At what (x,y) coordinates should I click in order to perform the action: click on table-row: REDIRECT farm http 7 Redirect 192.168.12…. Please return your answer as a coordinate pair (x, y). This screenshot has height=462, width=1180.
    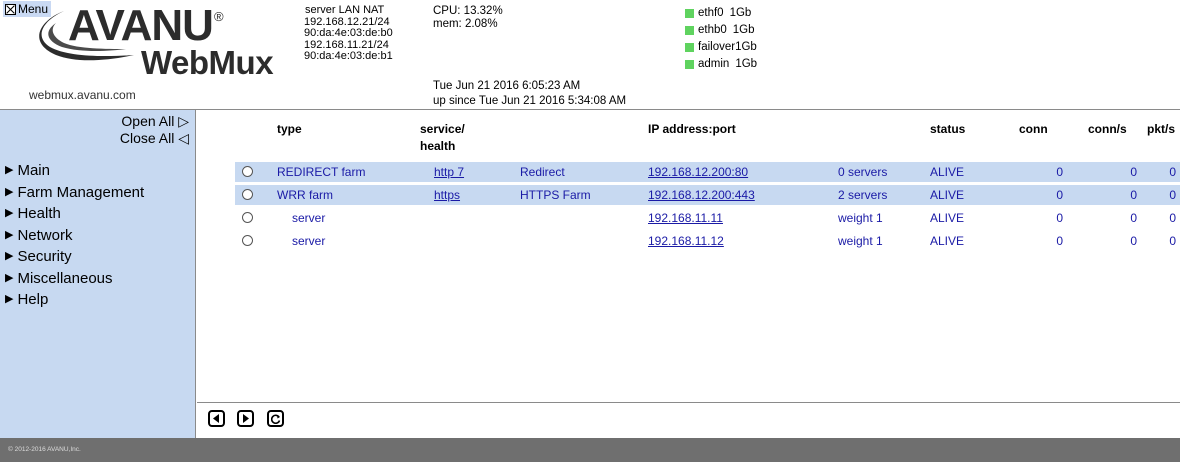
    Looking at the image, I should click on (707, 172).